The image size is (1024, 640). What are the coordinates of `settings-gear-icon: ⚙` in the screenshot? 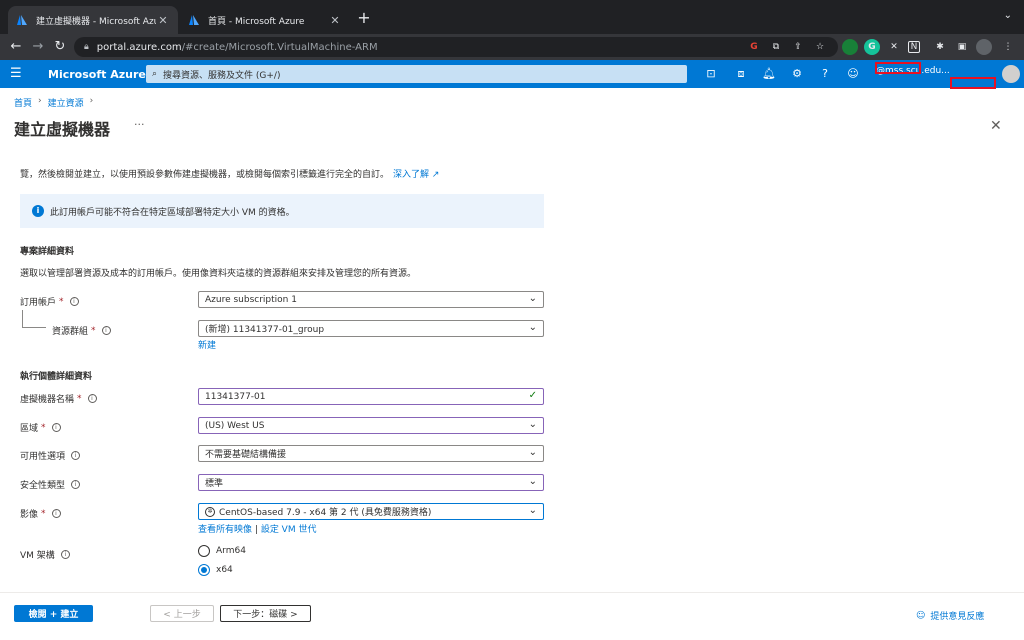 It's located at (797, 74).